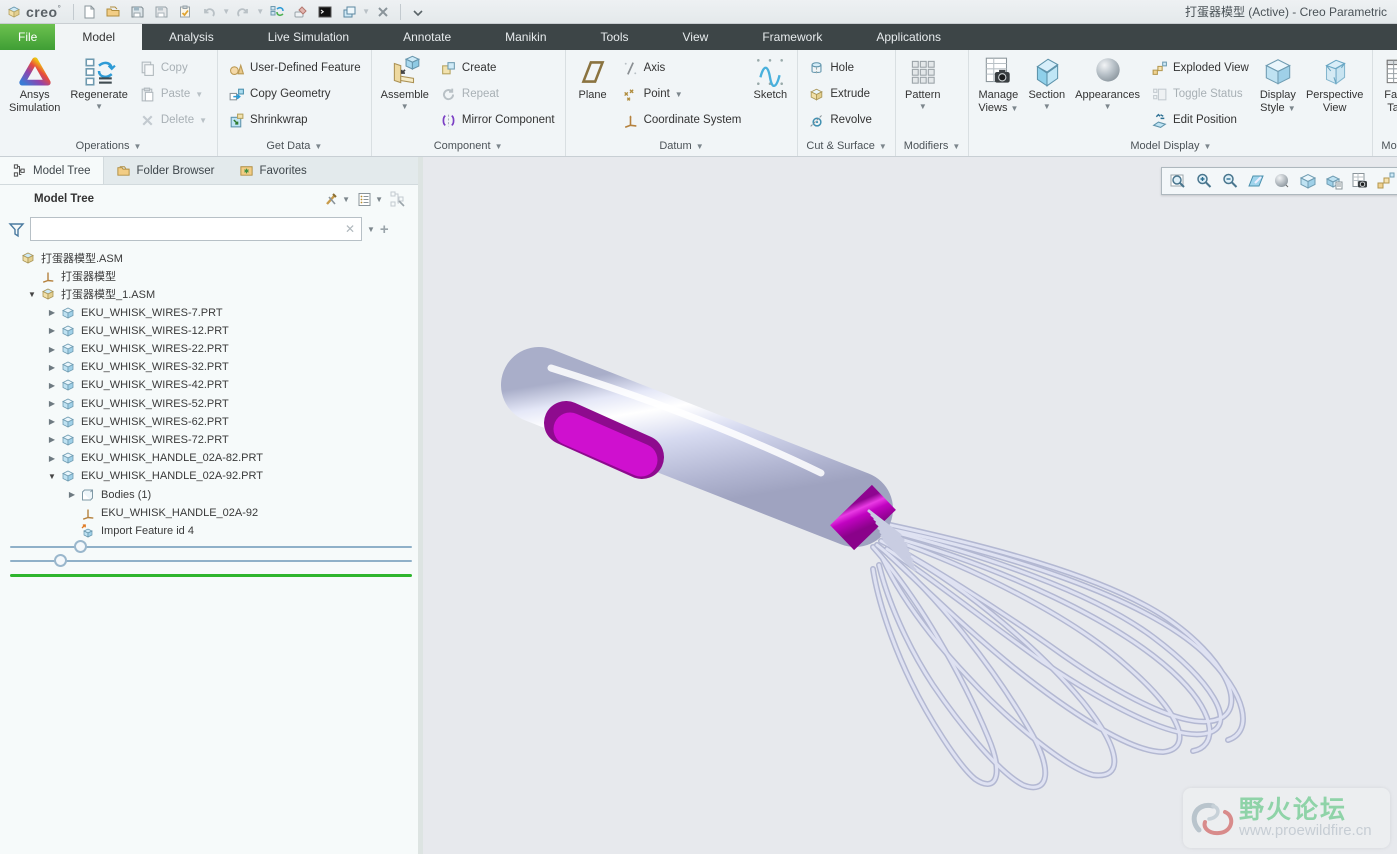 This screenshot has height=854, width=1397. Describe the element at coordinates (525, 37) in the screenshot. I see `tab-manikin: Manikin` at that location.